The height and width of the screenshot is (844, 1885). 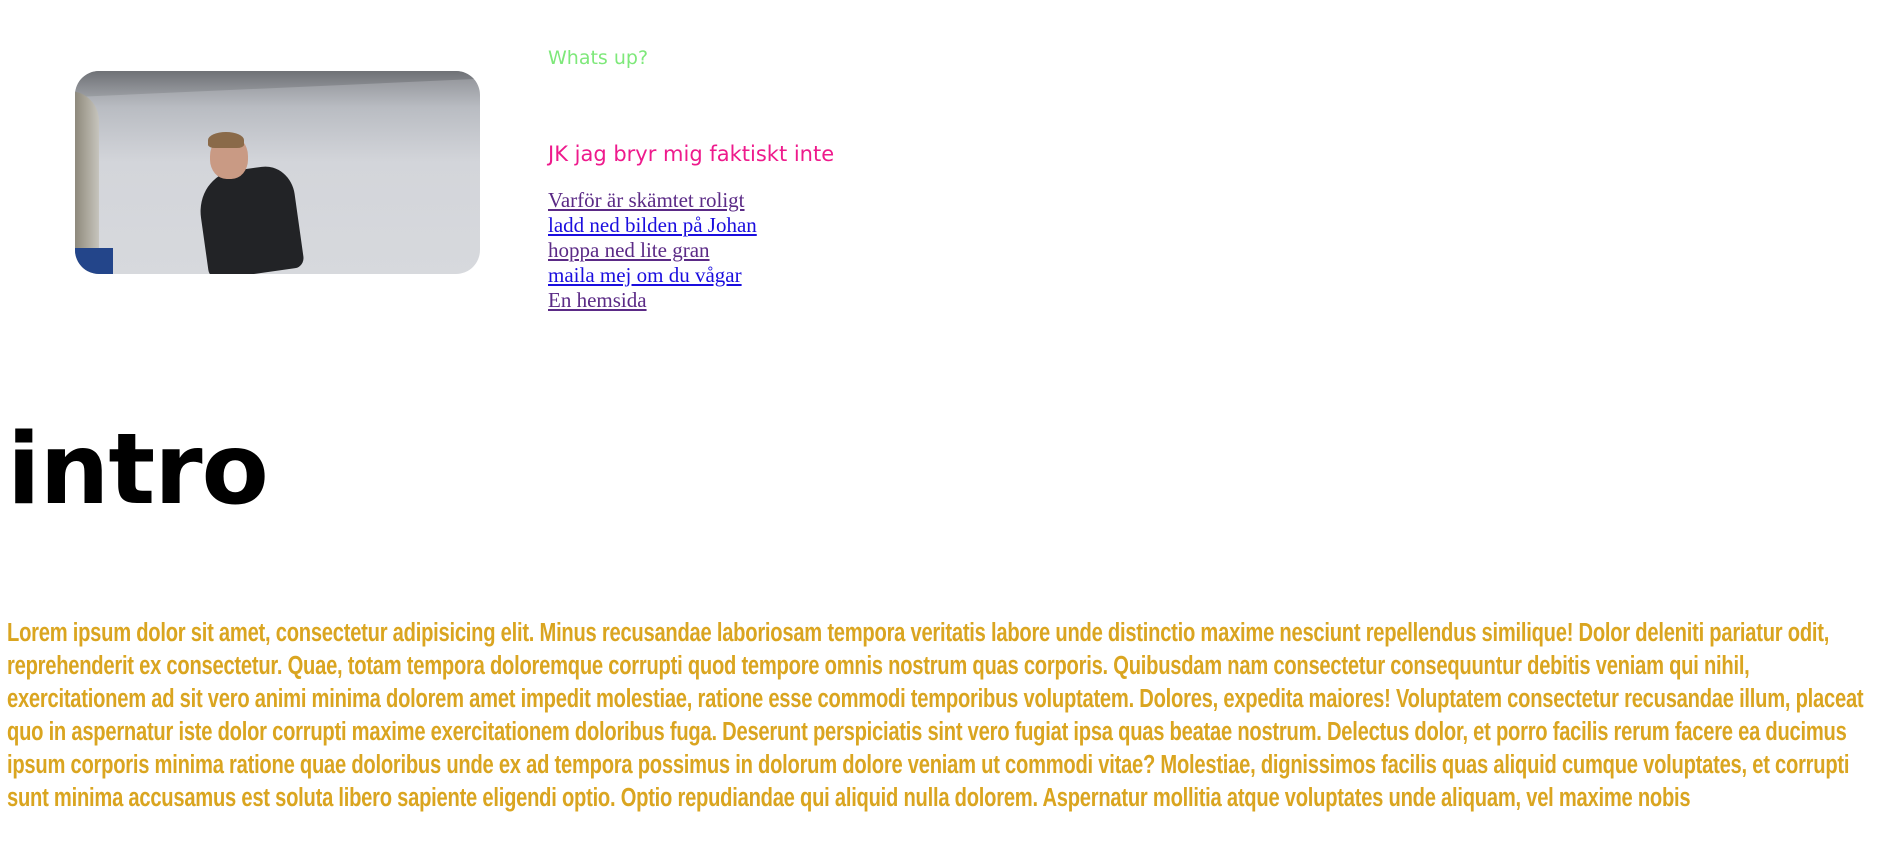 I want to click on link-why-joke-funny: Varför är skämtet roligt, so click(x=652, y=200).